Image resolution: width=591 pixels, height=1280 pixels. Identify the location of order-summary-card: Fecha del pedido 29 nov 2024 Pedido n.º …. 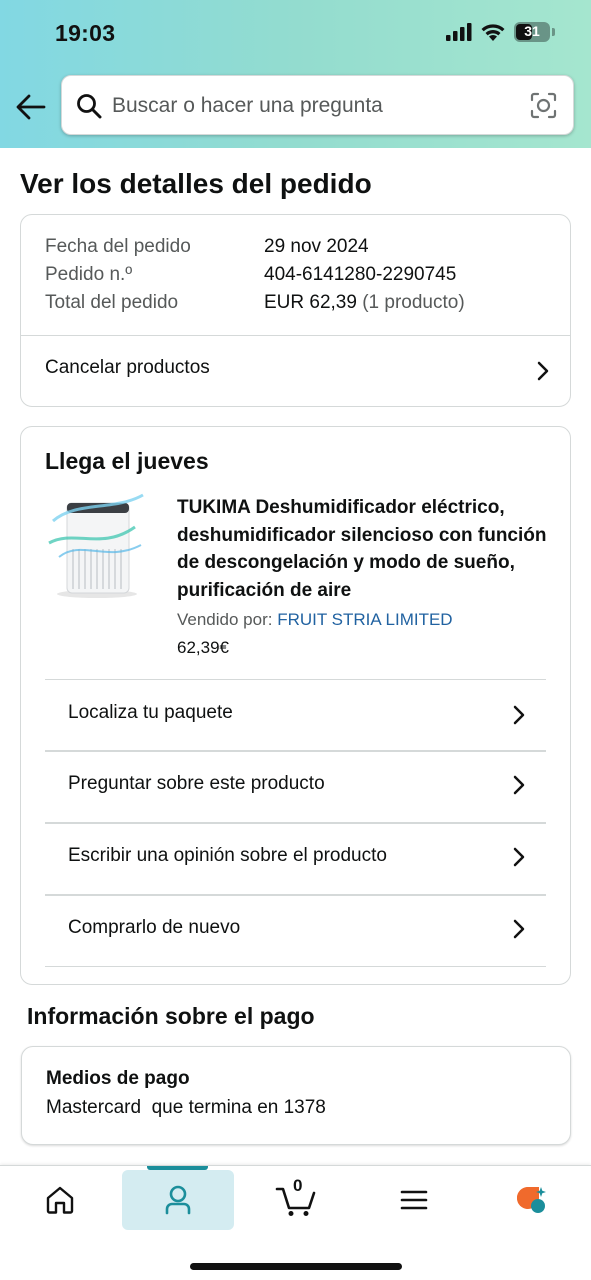
(295, 310).